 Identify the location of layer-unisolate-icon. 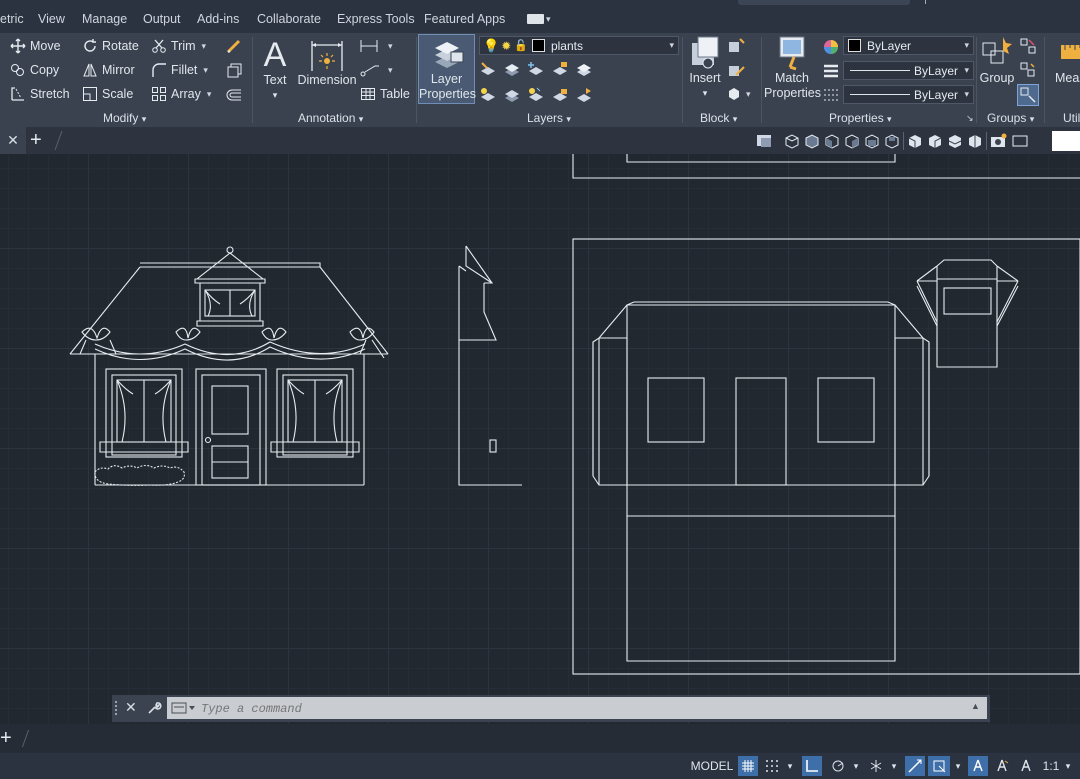
(512, 95).